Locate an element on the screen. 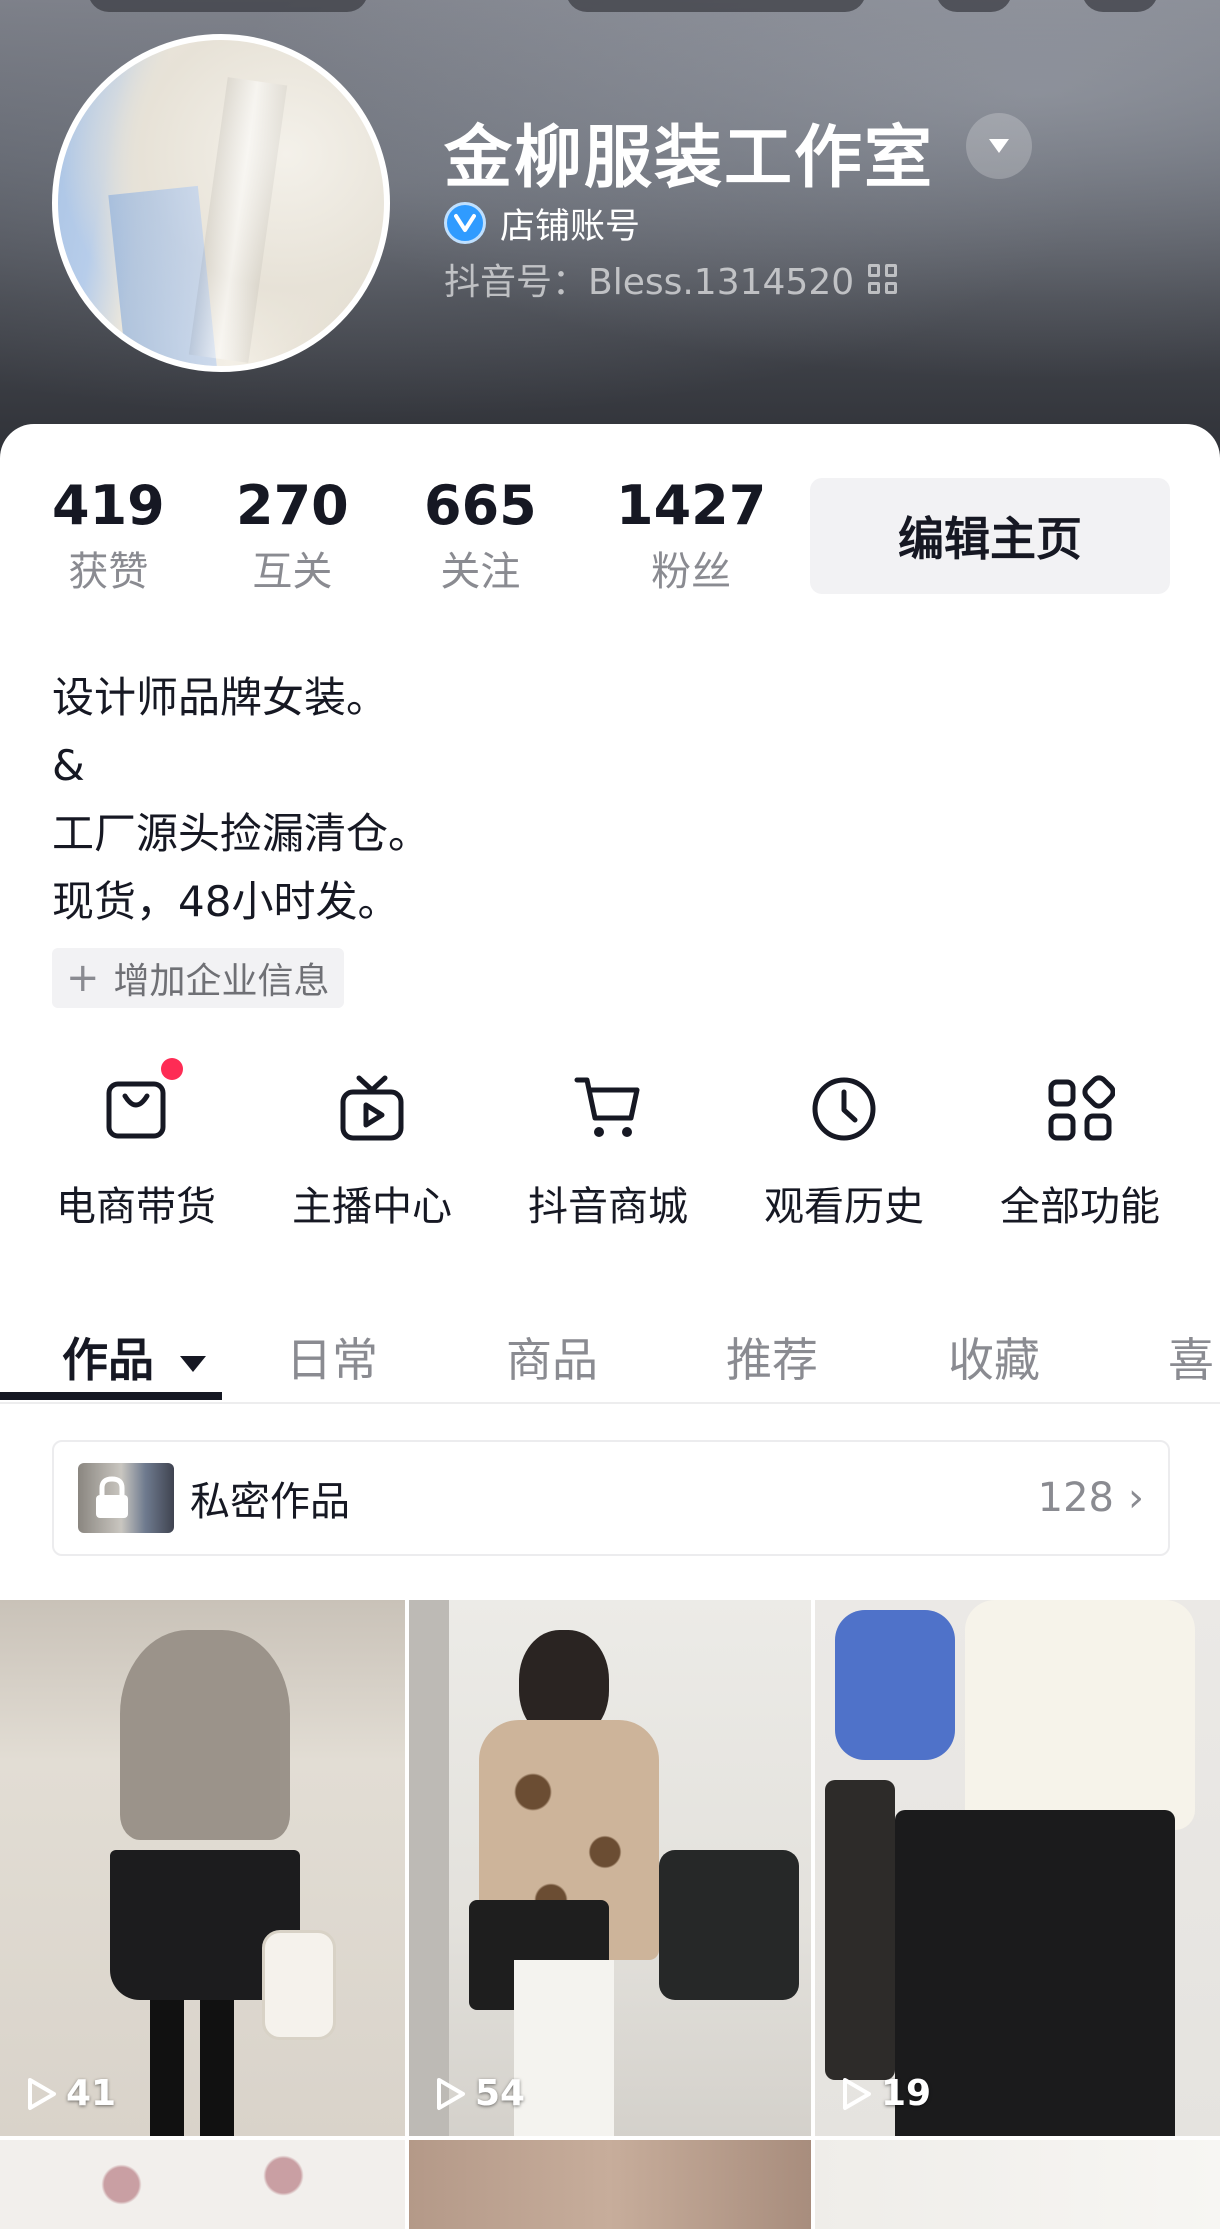 The image size is (1220, 2229). feature-all-functions: 全部功能 is located at coordinates (1080, 1153).